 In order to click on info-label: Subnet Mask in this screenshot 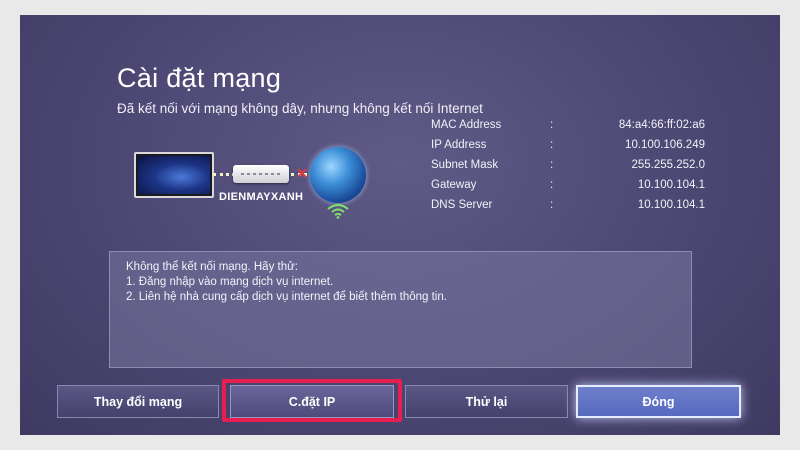, I will do `click(465, 165)`.